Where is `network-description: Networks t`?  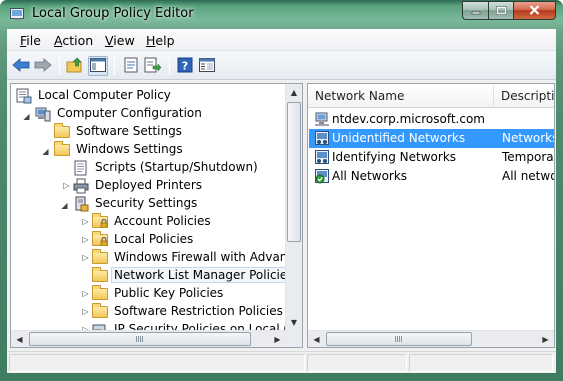 network-description: Networks t is located at coordinates (528, 138).